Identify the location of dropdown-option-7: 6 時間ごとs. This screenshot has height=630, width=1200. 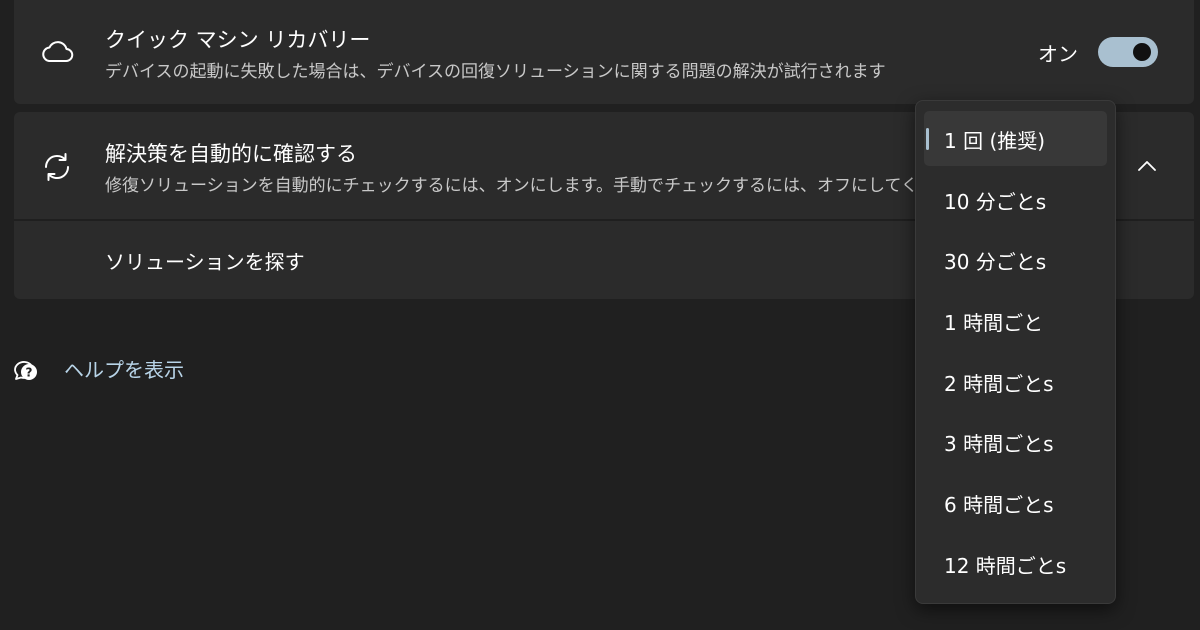
(1015, 502).